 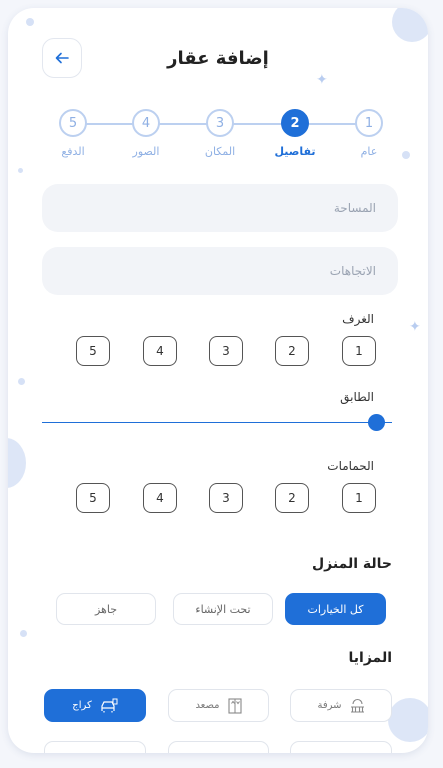 What do you see at coordinates (329, 705) in the screenshot?
I see `feature-balcony-label: شرفة` at bounding box center [329, 705].